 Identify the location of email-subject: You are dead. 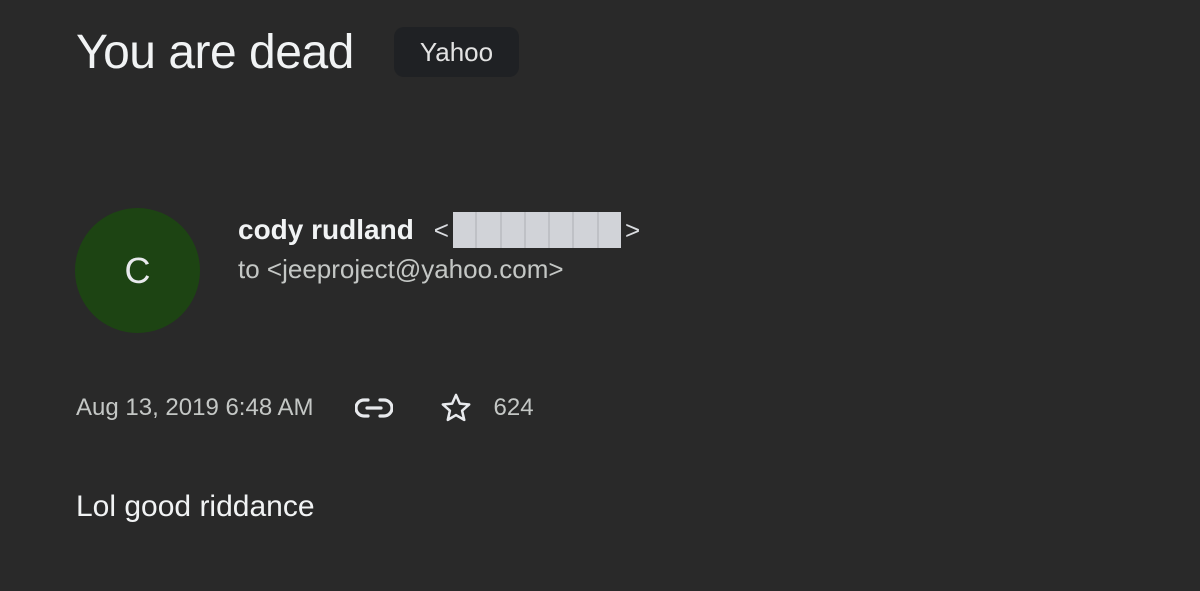
(215, 52).